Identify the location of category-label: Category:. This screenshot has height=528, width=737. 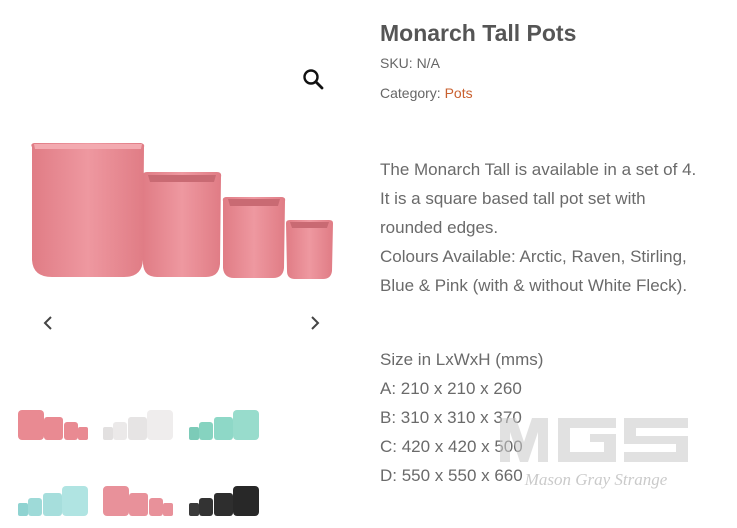
(412, 93).